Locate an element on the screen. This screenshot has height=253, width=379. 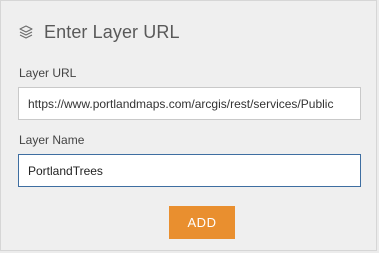
layer-name-label: Layer Name is located at coordinates (52, 140).